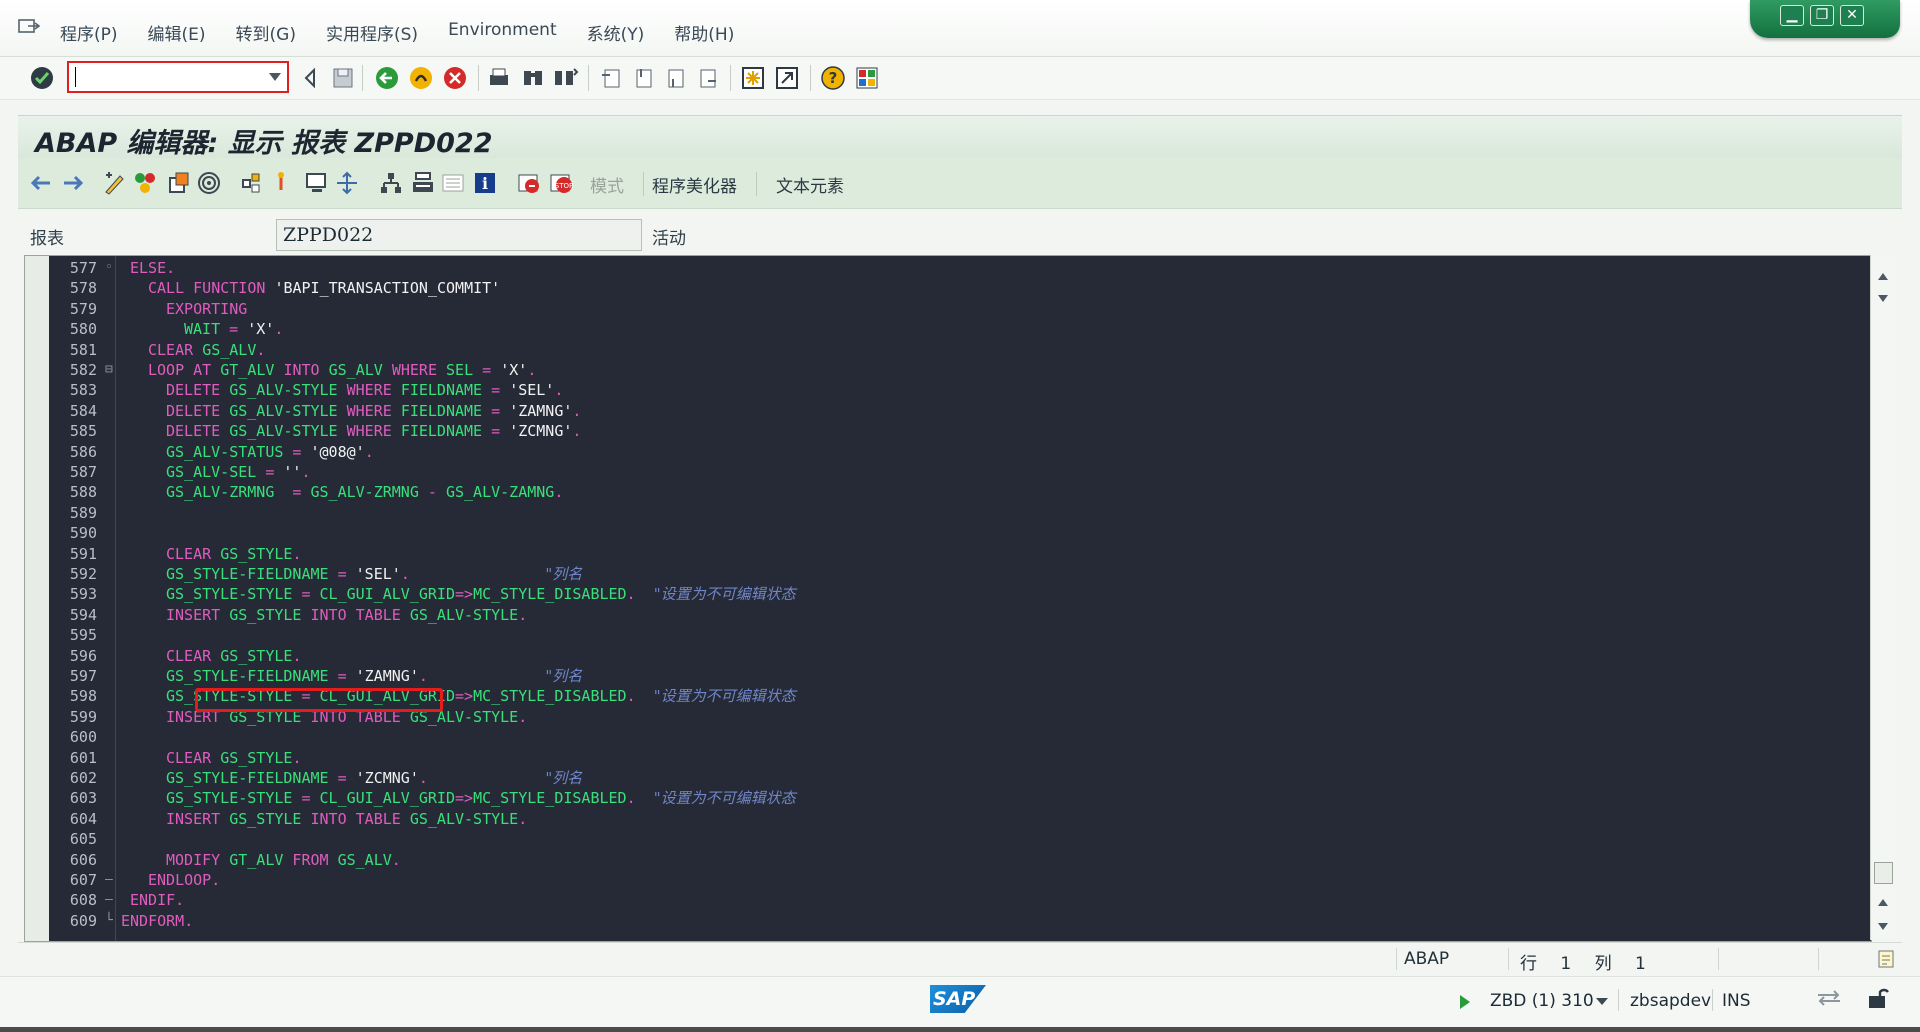 Image resolution: width=1920 pixels, height=1032 pixels. I want to click on exit-icon, so click(421, 78).